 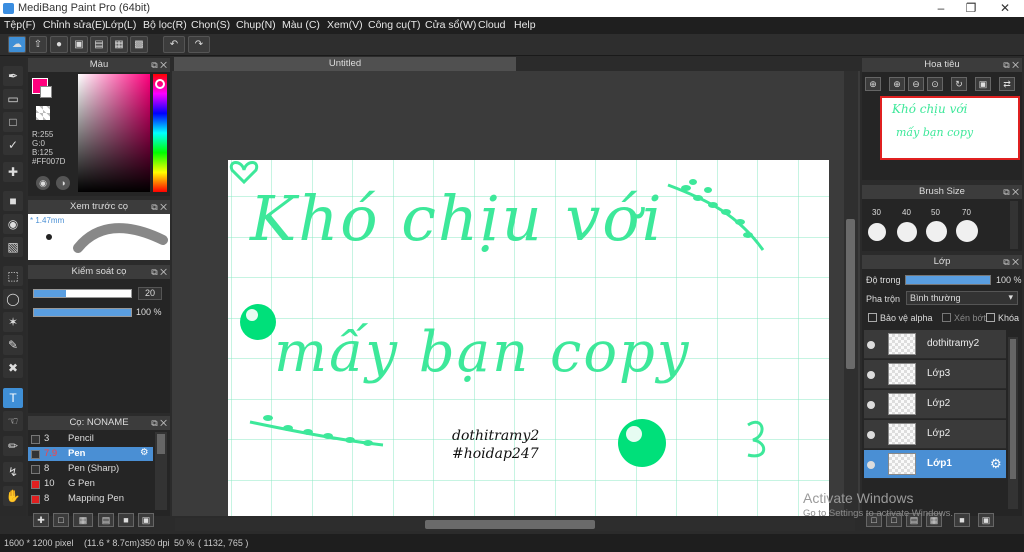 What do you see at coordinates (990, 317) in the screenshot?
I see `lock-checkbox` at bounding box center [990, 317].